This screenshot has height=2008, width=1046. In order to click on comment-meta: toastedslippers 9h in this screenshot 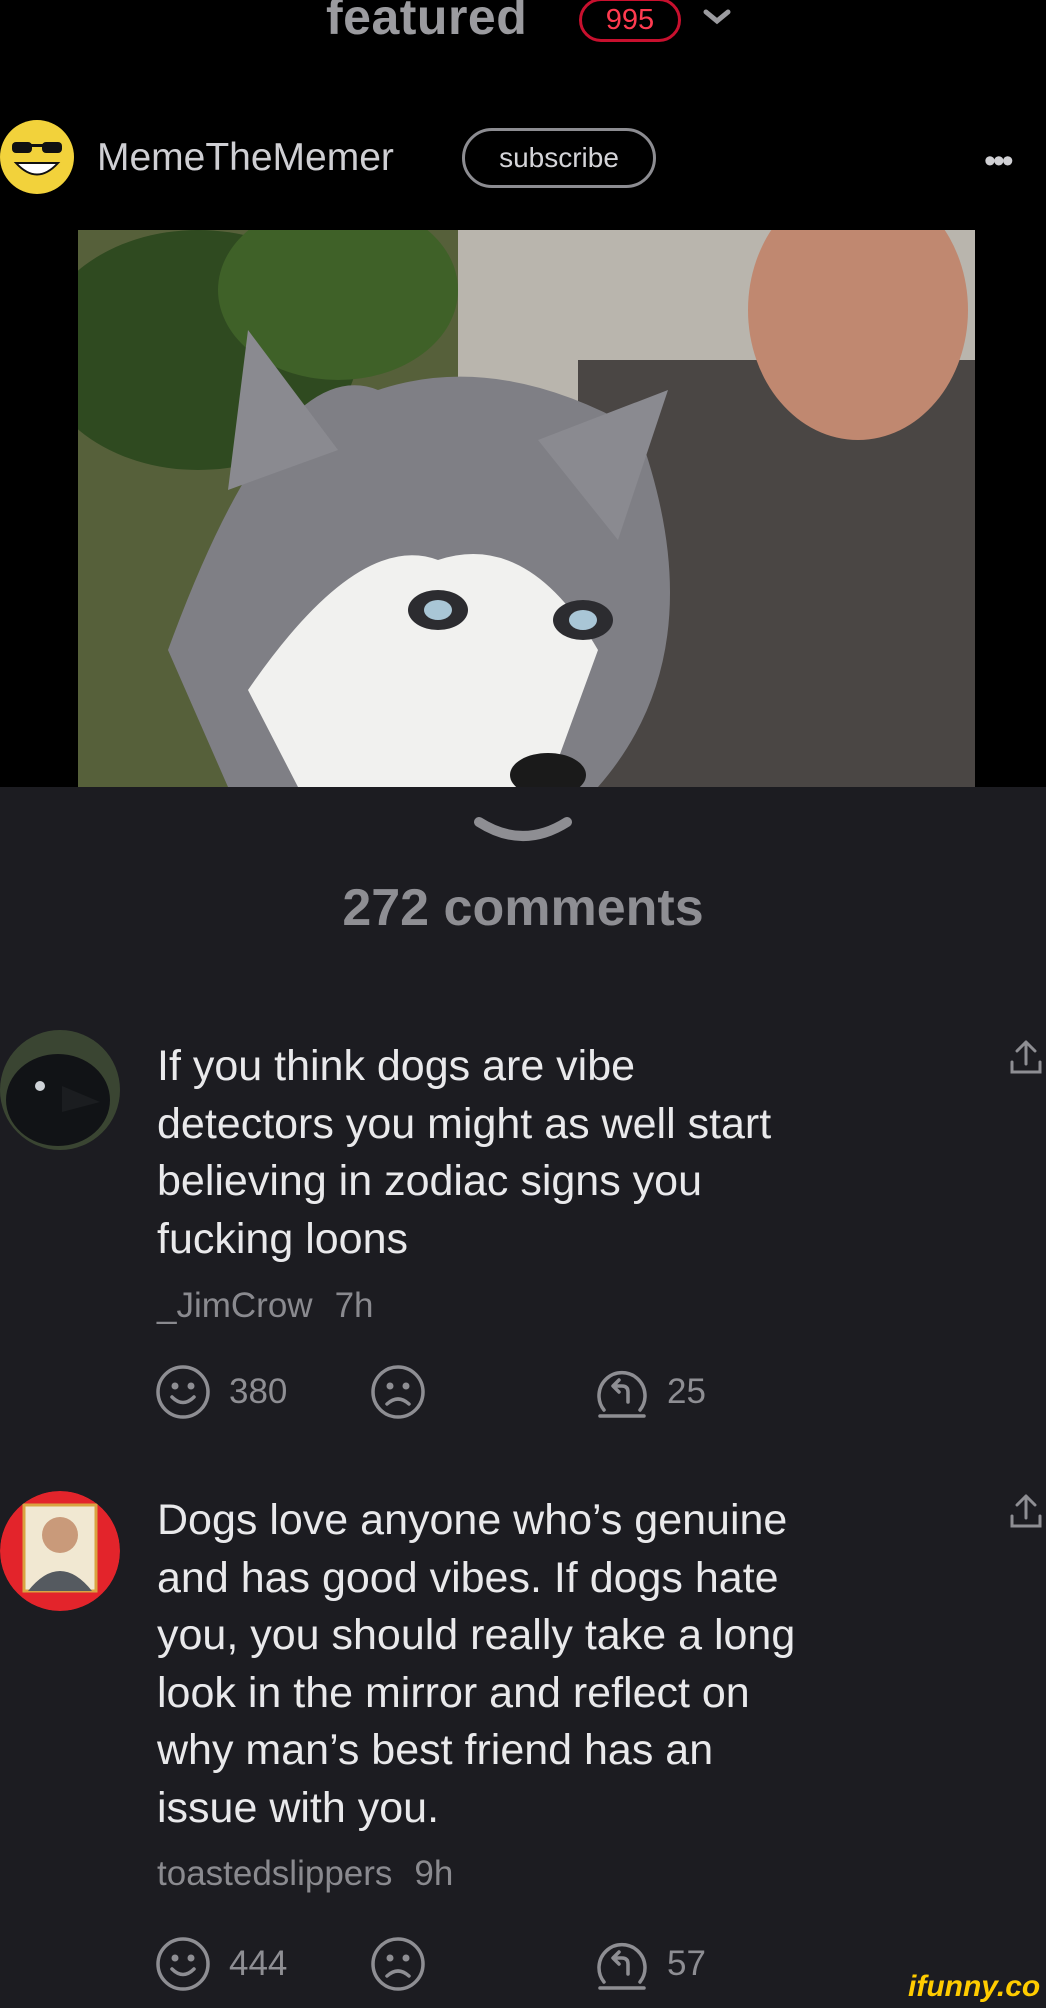, I will do `click(316, 1874)`.